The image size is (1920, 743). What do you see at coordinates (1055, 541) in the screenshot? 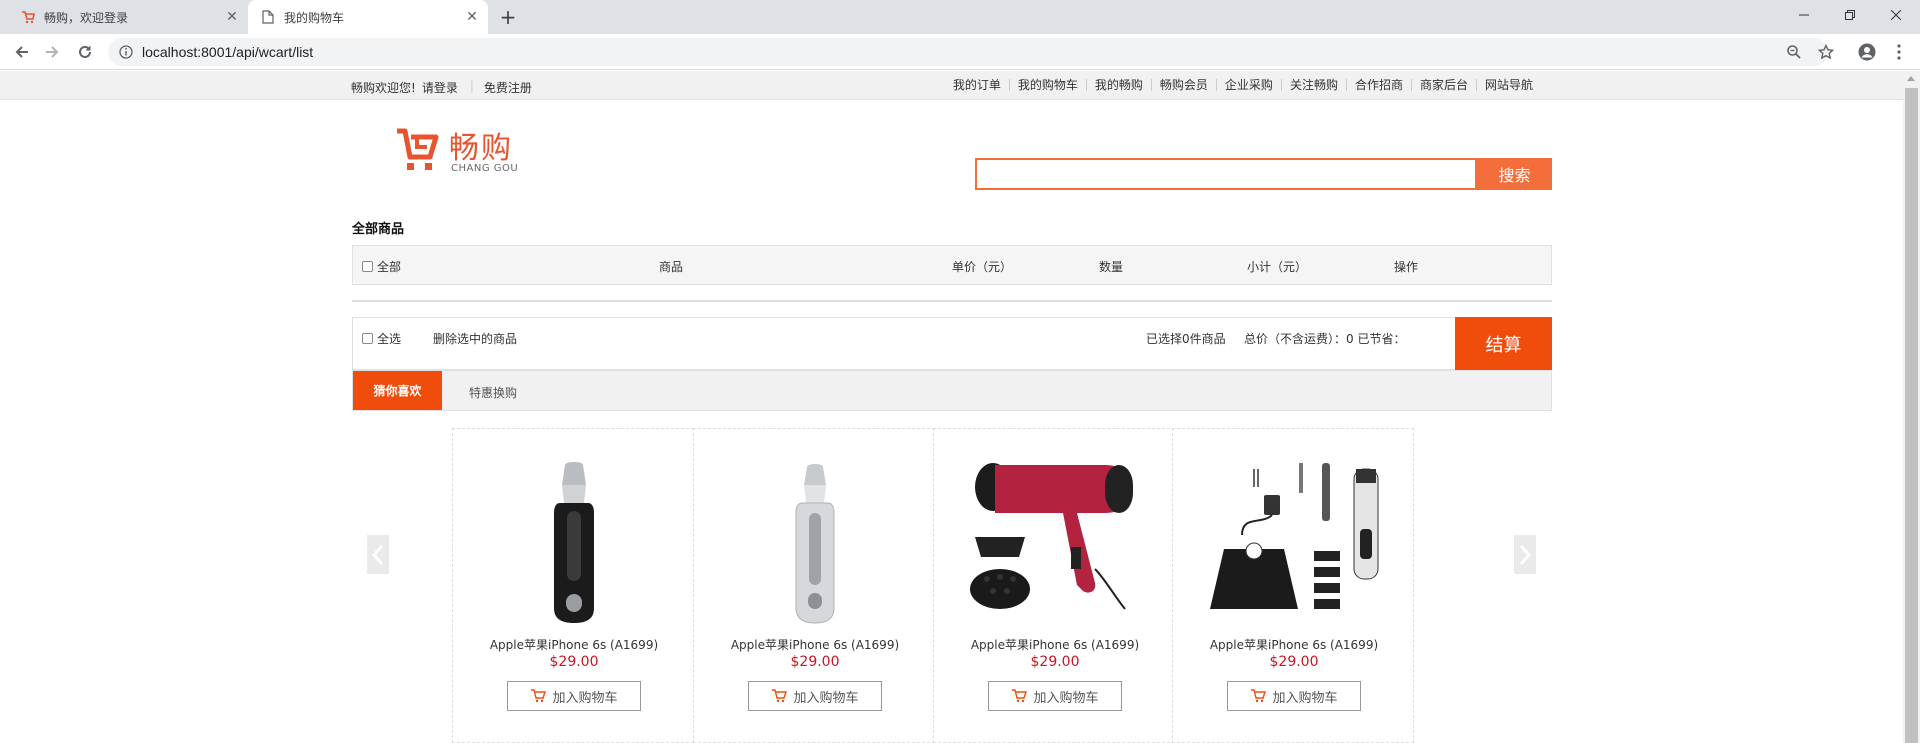
I see `hair-dryer-image` at bounding box center [1055, 541].